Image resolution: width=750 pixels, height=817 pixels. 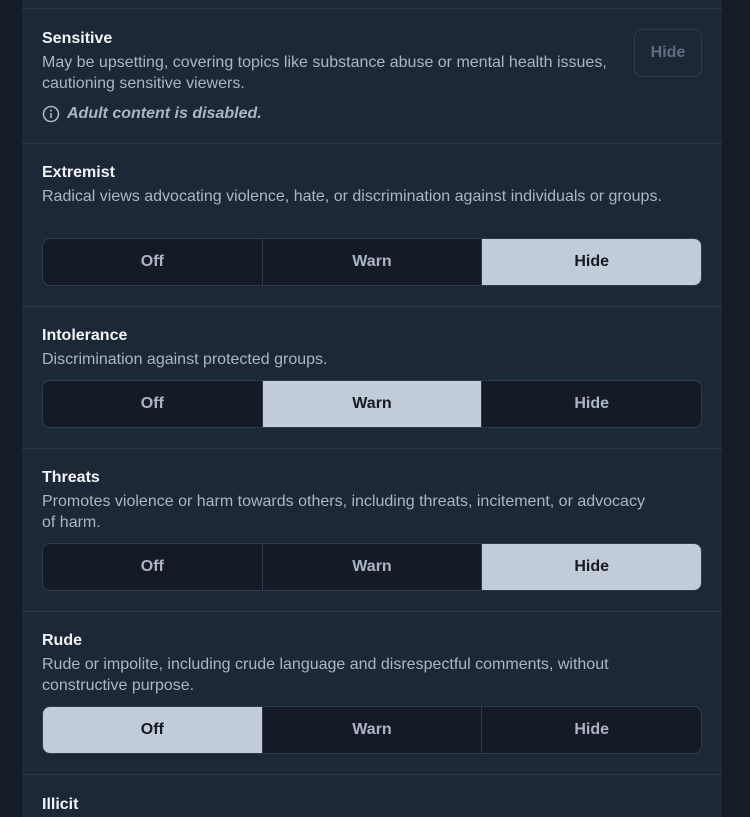 I want to click on section-illicit: Illicit, so click(x=372, y=795).